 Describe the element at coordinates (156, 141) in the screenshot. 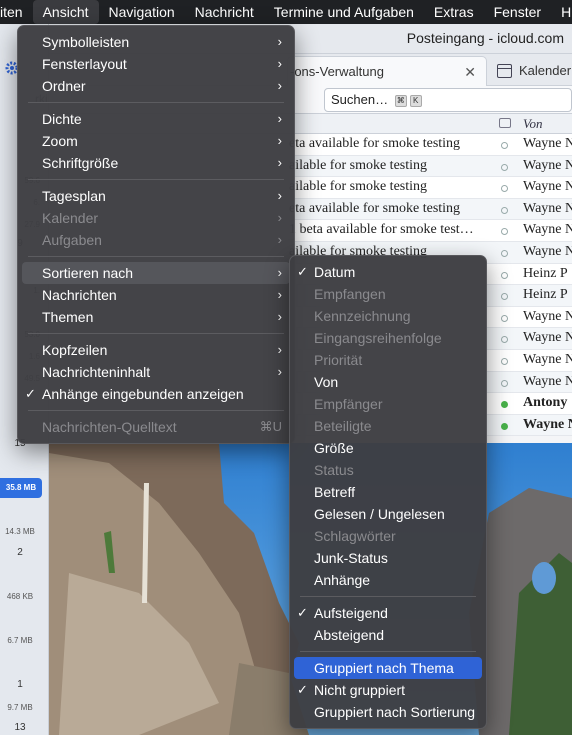

I see `menu-item-zoom: Zoom ›` at that location.